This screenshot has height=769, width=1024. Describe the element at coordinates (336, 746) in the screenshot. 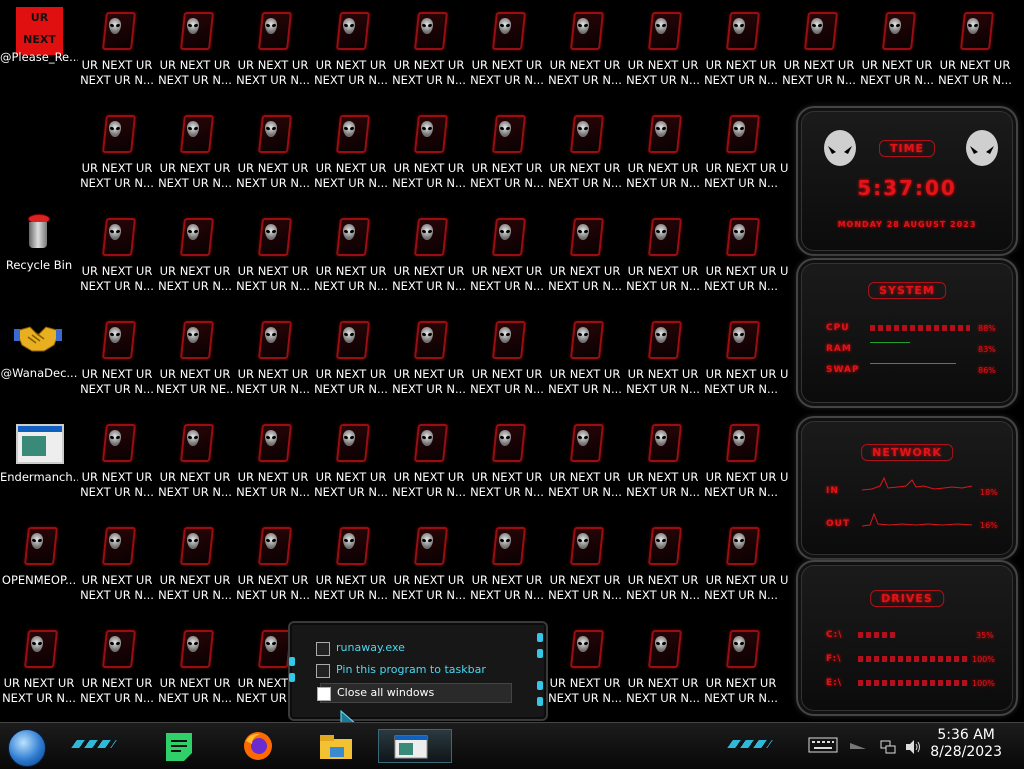

I see `file-explorer-icon` at that location.